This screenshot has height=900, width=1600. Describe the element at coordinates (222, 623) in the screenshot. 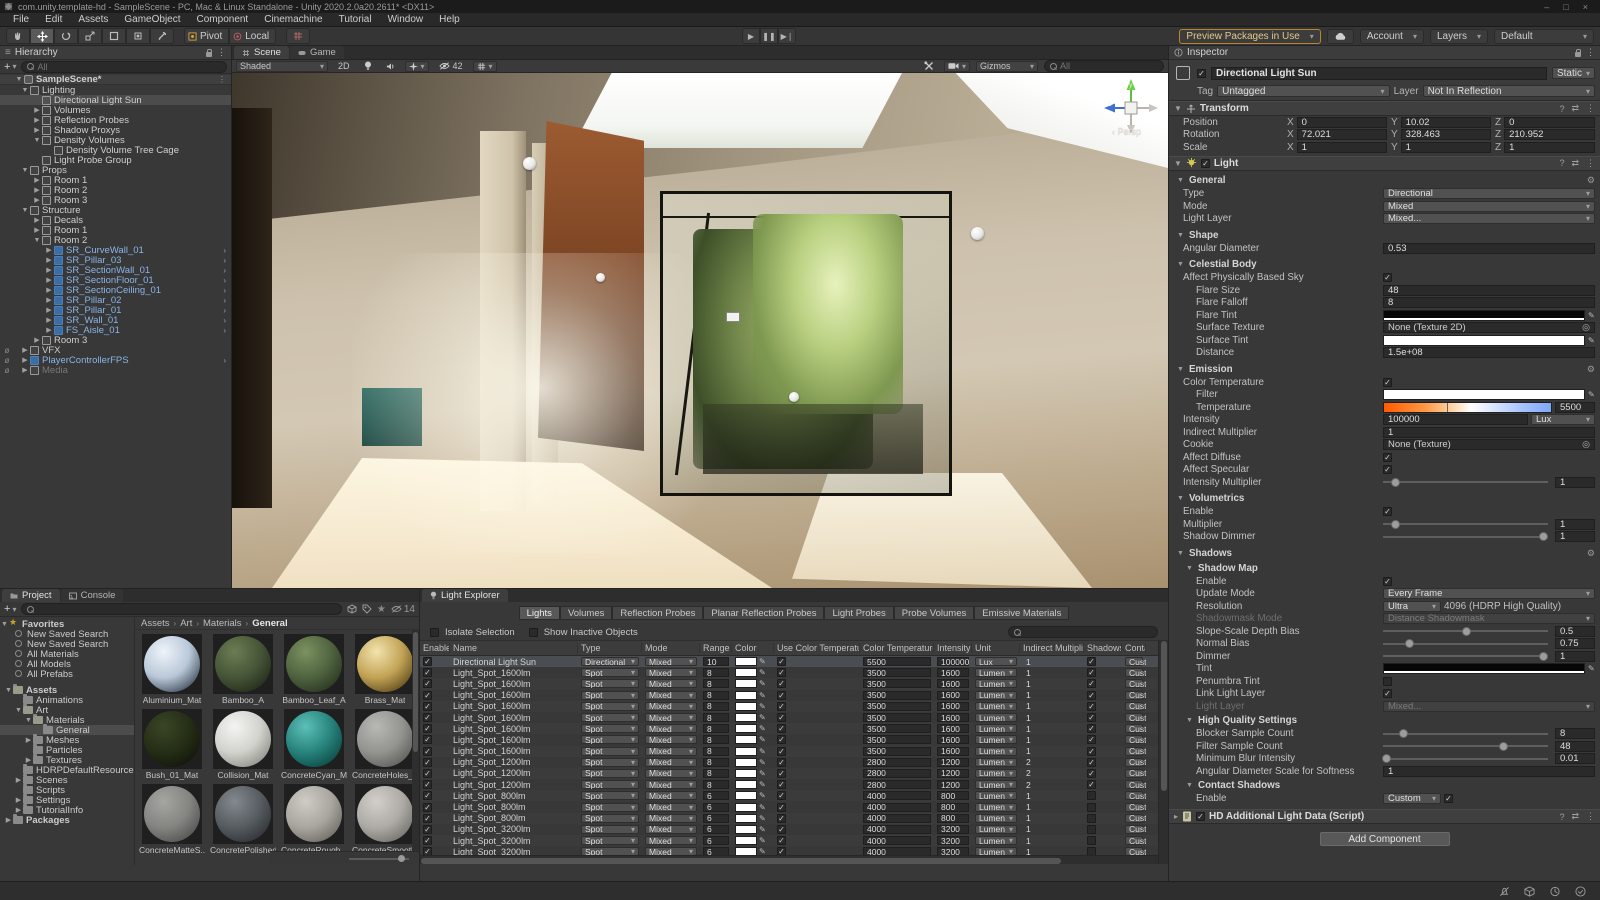

I see `breadcrumb-segment: Materials` at that location.